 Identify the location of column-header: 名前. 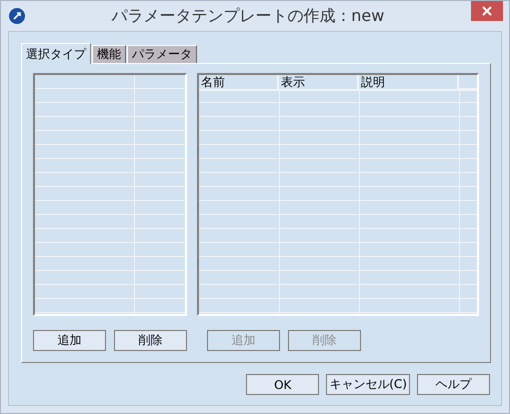
(238, 82).